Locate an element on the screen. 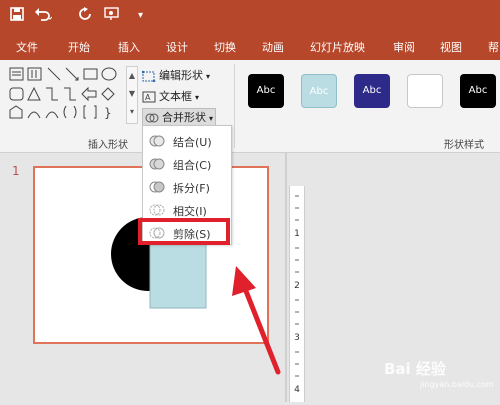  slide-number: 1 is located at coordinates (16, 171).